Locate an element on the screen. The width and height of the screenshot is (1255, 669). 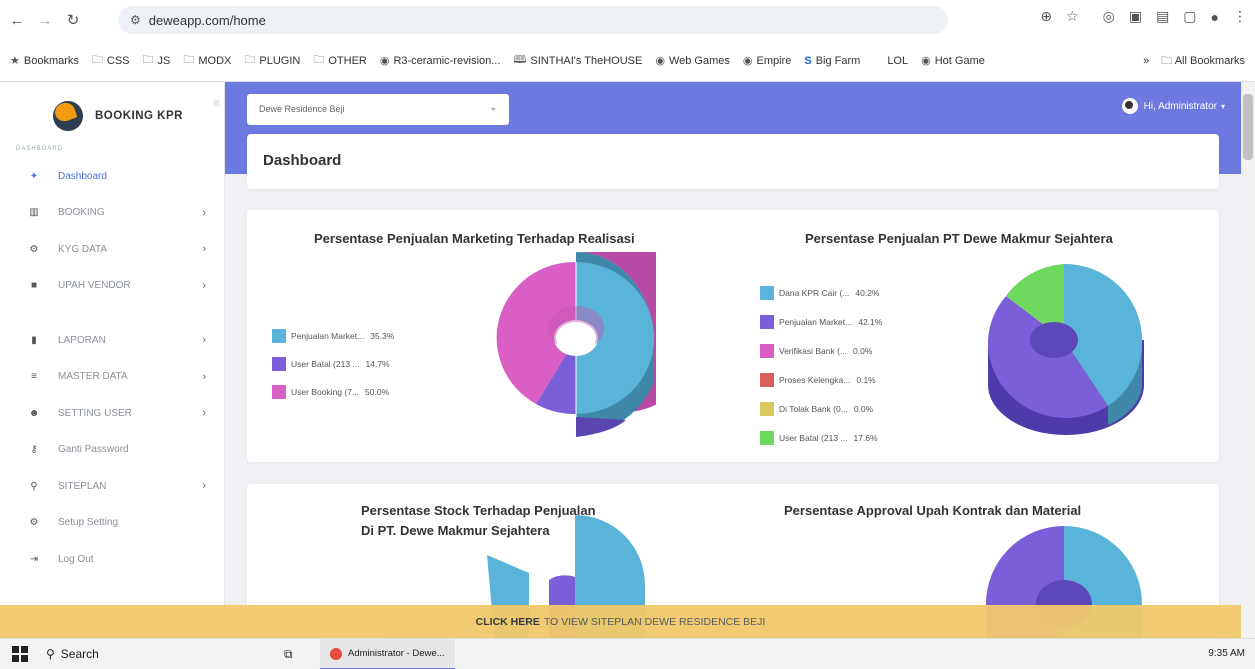
zoom-icon: ⊕ is located at coordinates (1046, 16).